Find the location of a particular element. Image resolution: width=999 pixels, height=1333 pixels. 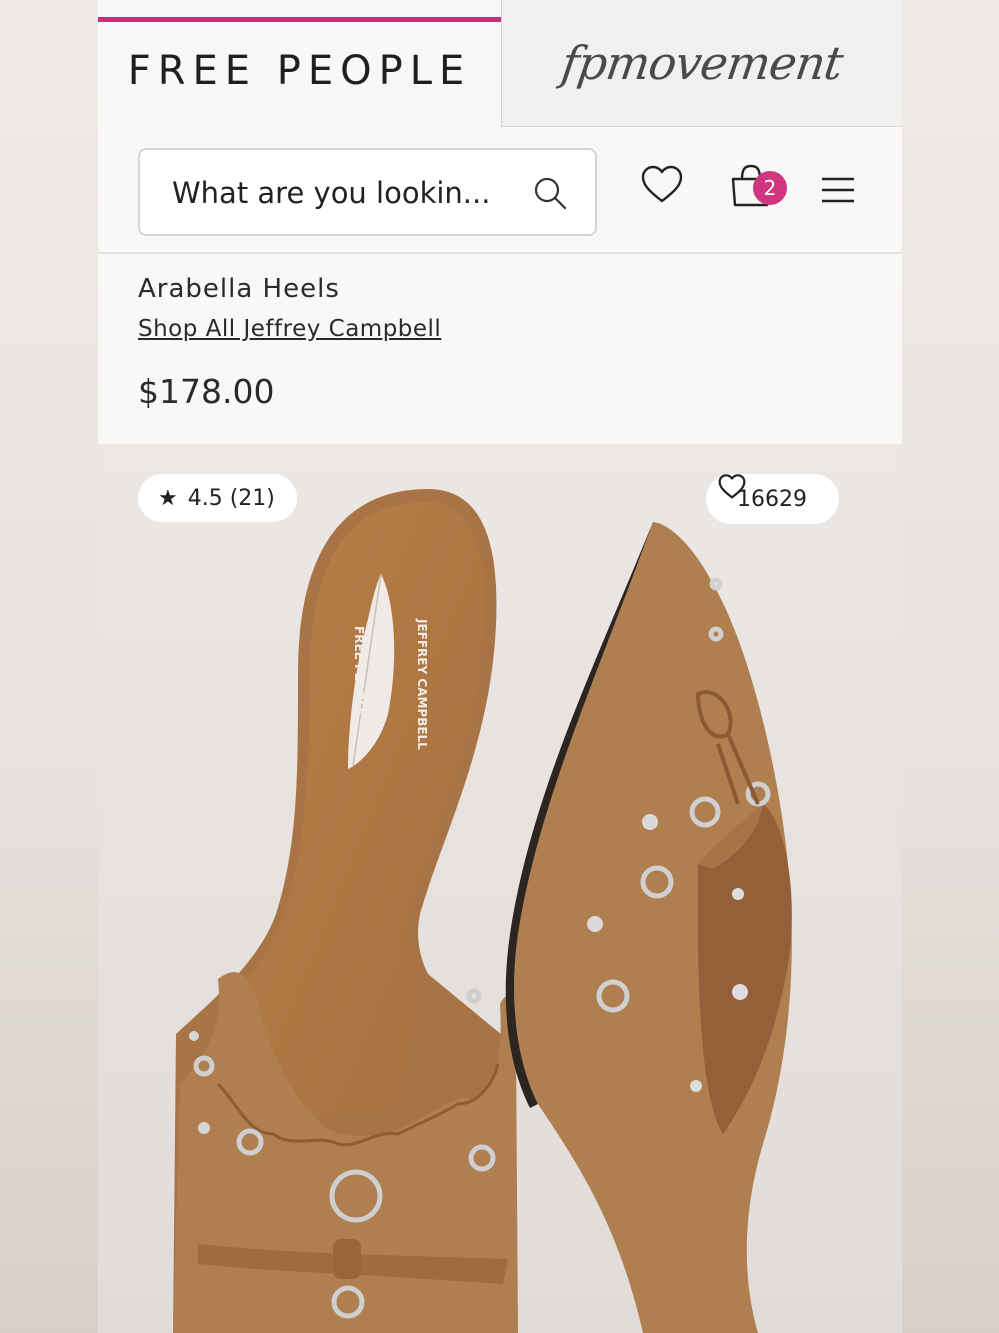

star-icon: ★ is located at coordinates (168, 498).